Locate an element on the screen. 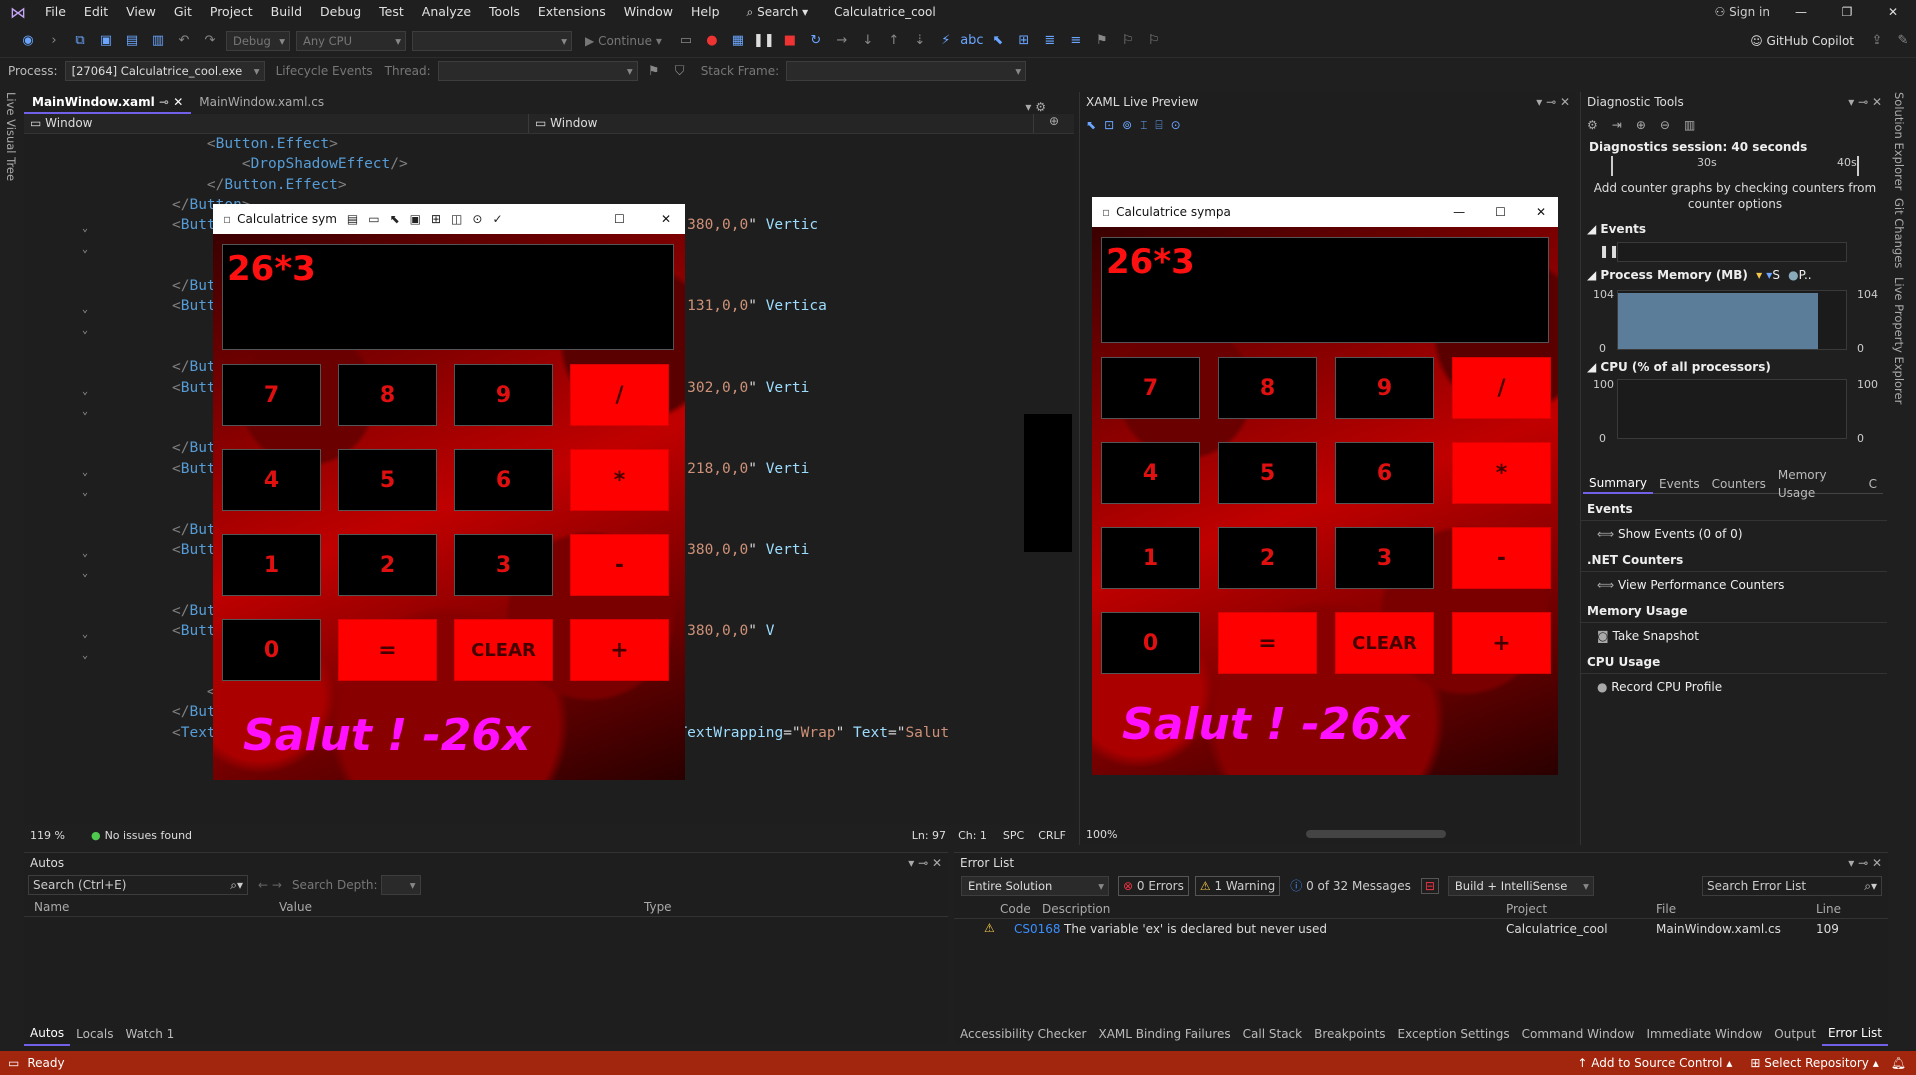 Image resolution: width=1916 pixels, height=1075 pixels. calc-button-minus: - is located at coordinates (1501, 558).